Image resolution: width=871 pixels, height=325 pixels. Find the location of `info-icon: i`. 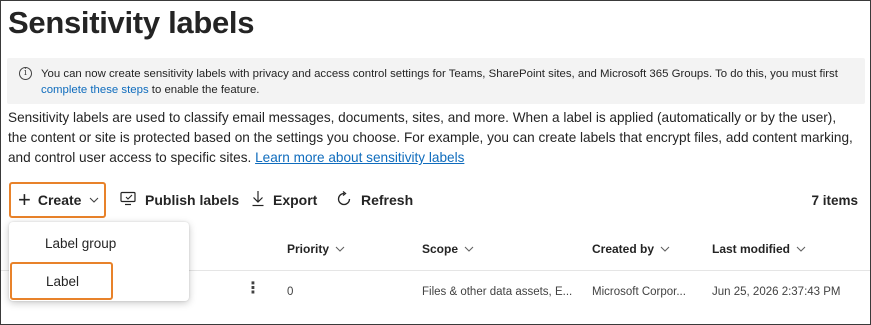

info-icon: i is located at coordinates (25, 73).